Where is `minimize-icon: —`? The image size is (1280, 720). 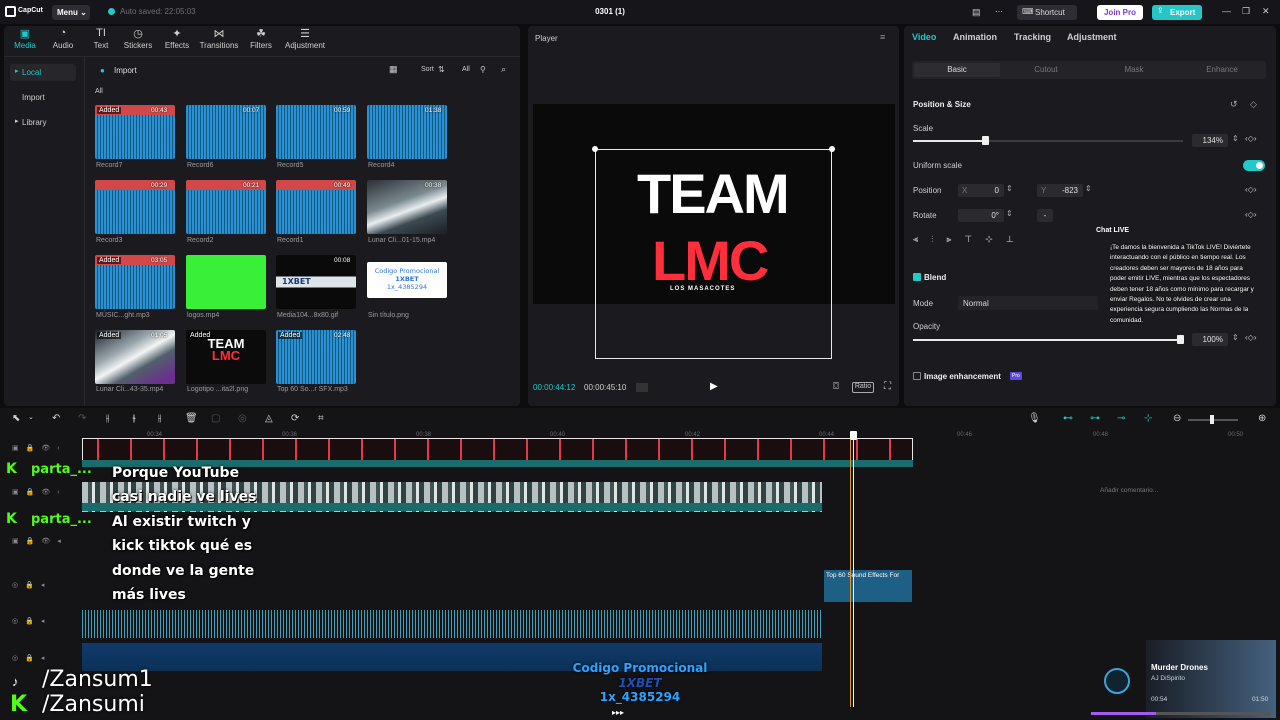
minimize-icon: — is located at coordinates (1226, 11).